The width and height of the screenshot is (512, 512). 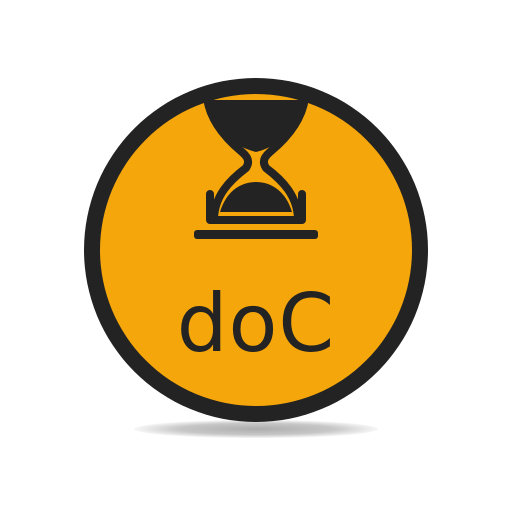 I want to click on logo-wordmark: doC, so click(x=256, y=323).